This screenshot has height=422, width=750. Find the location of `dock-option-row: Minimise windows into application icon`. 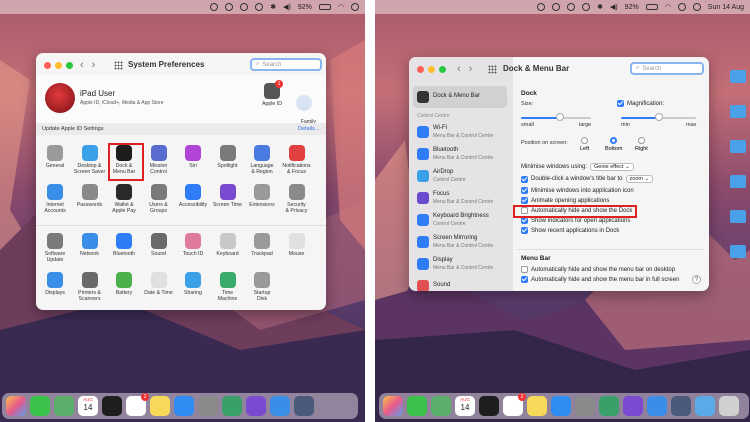

dock-option-row: Minimise windows into application icon is located at coordinates (577, 190).